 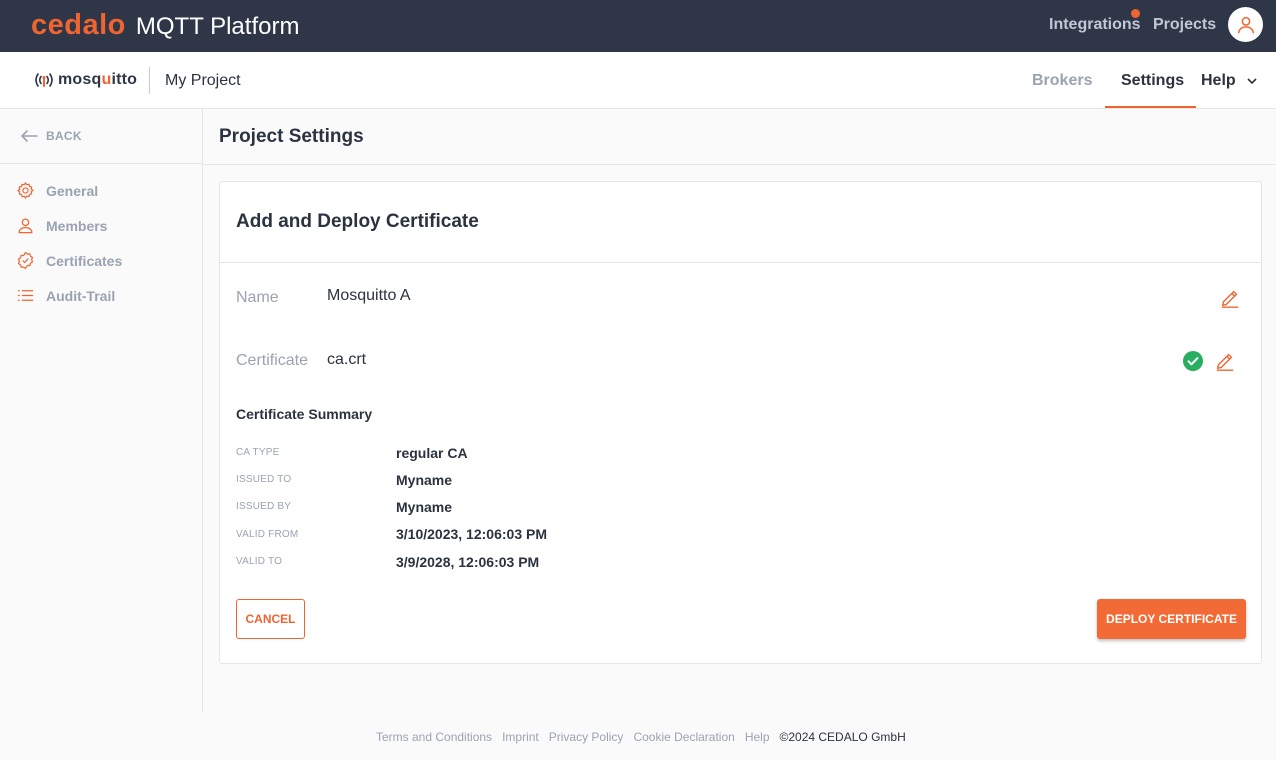 What do you see at coordinates (78, 25) in the screenshot?
I see `cedalo-logo: cedalo` at bounding box center [78, 25].